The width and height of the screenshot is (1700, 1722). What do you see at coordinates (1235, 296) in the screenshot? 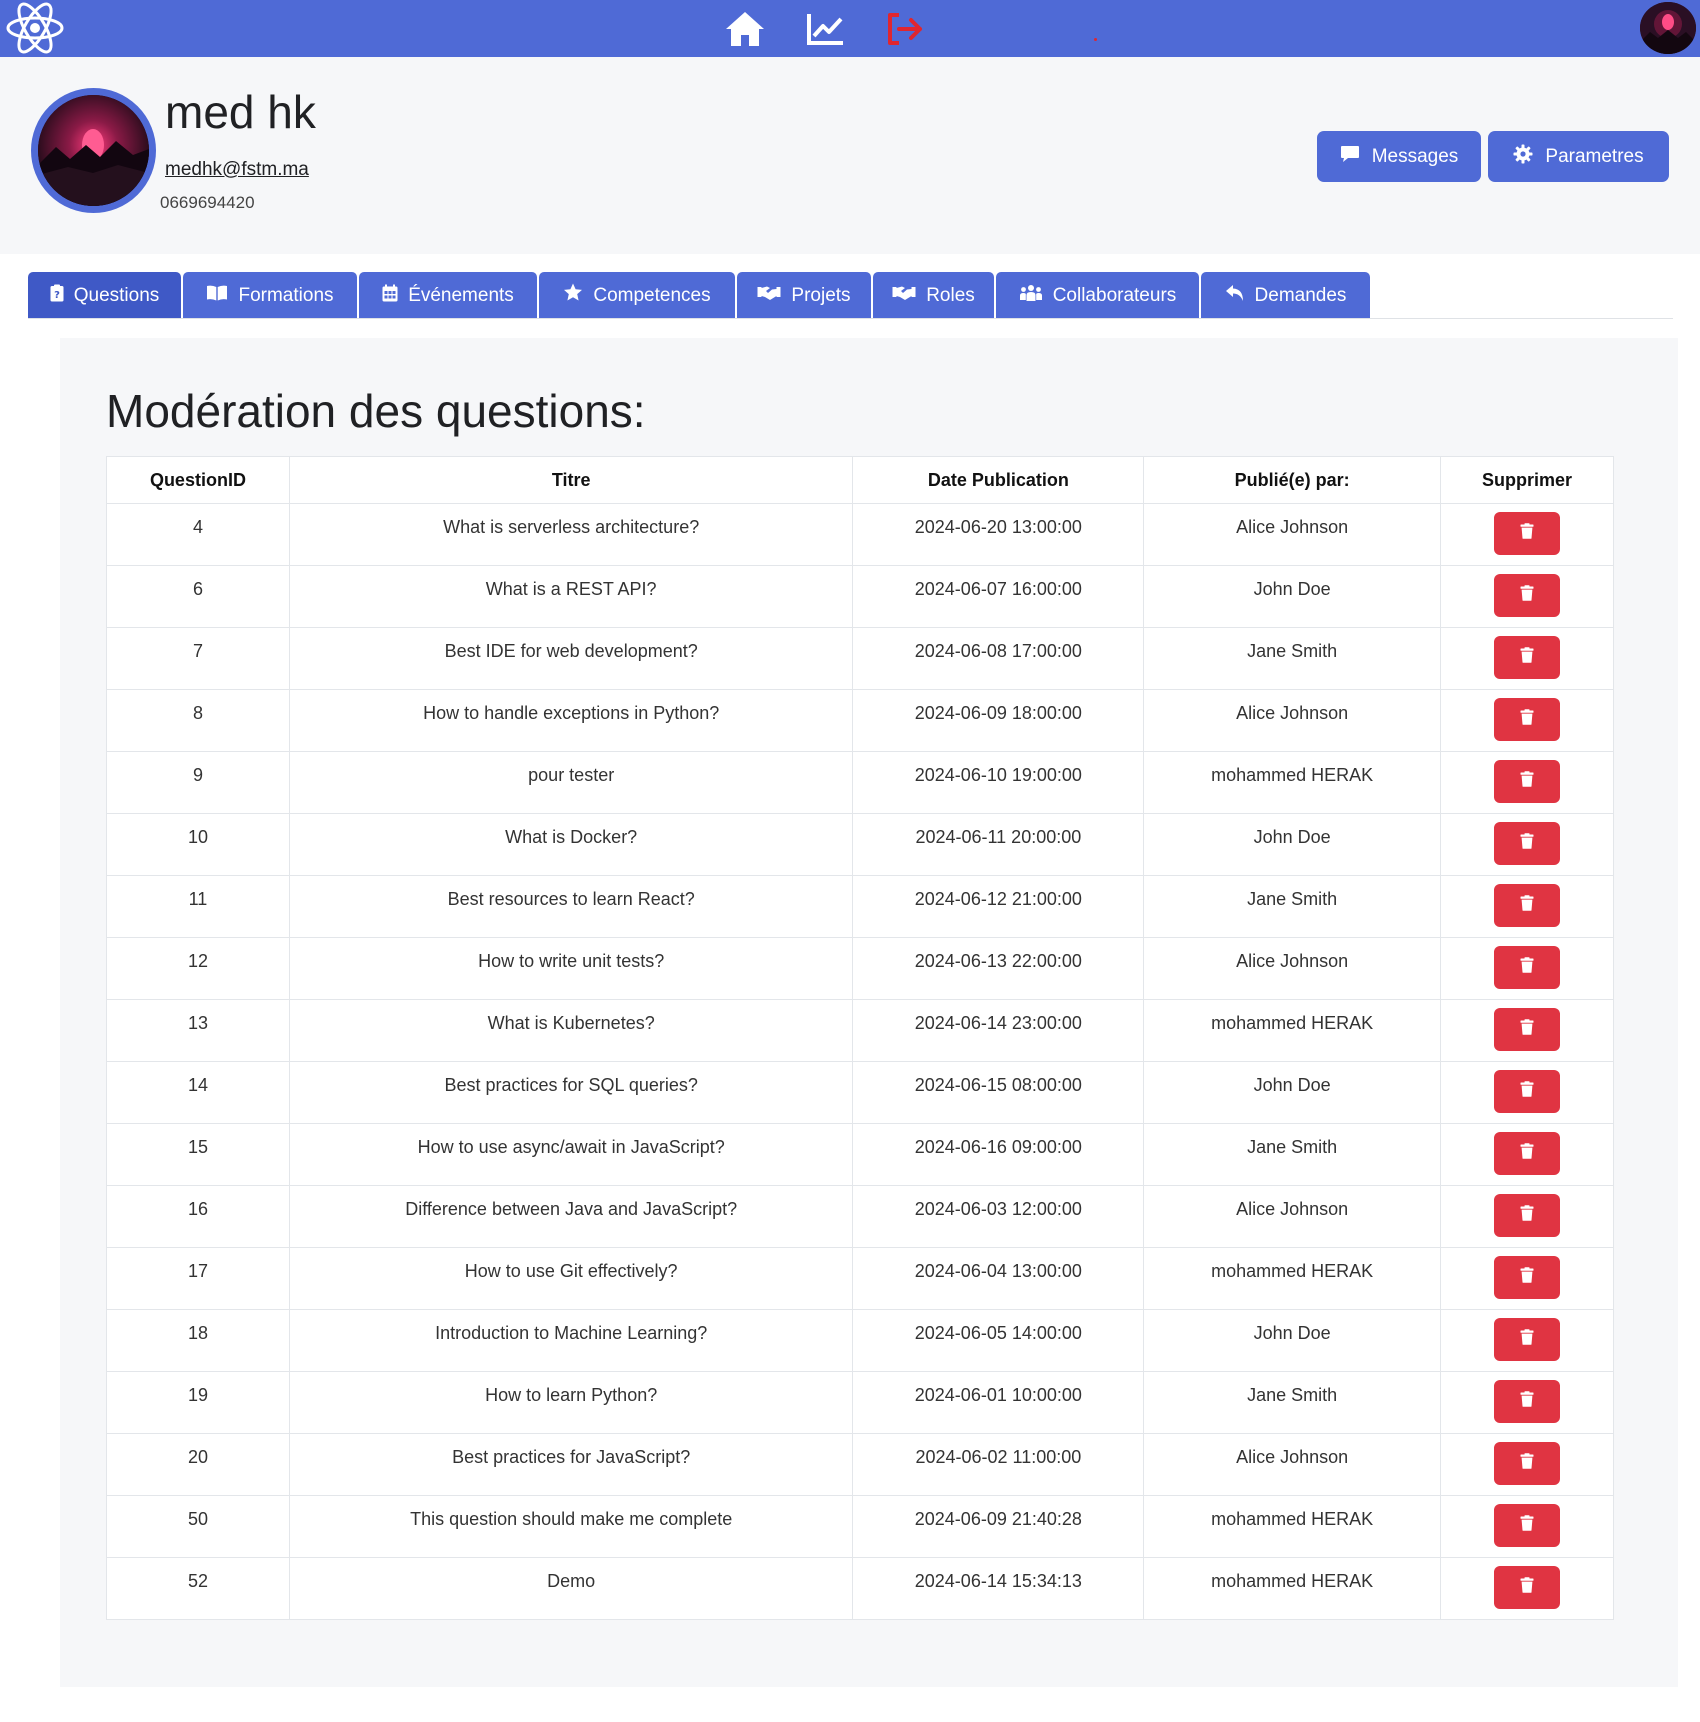
I see `reply-icon` at bounding box center [1235, 296].